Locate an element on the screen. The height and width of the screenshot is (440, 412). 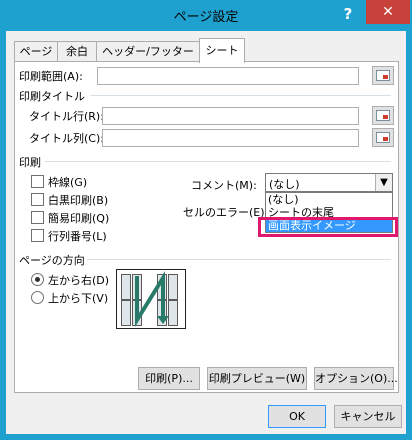
comments-dropdown: (なし) ▼ is located at coordinates (329, 182).